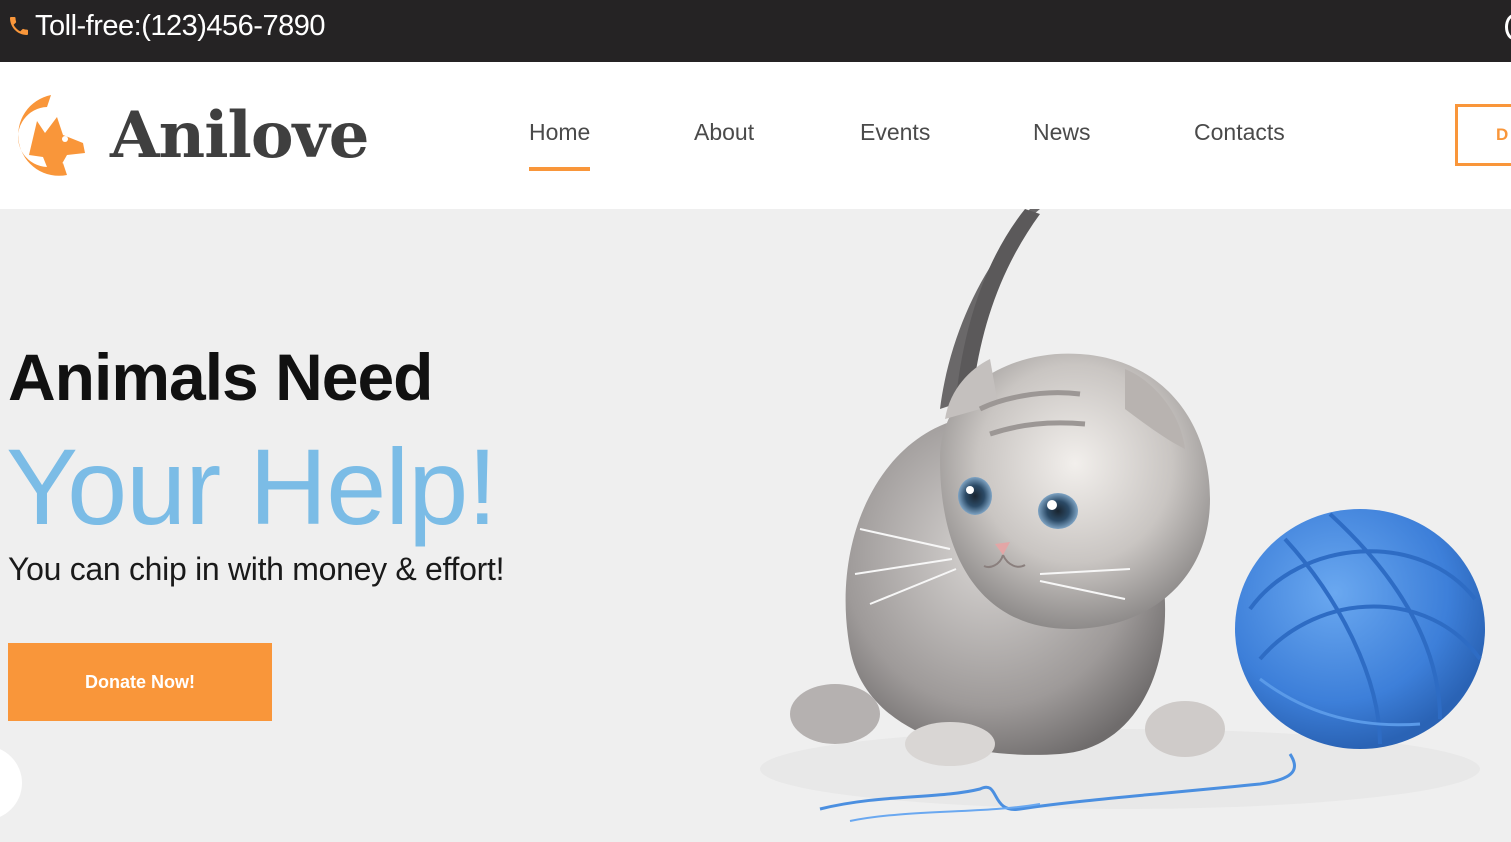 This screenshot has height=842, width=1511. Describe the element at coordinates (180, 26) in the screenshot. I see `toll-free-phone: Toll-free:(123)456-7890` at that location.